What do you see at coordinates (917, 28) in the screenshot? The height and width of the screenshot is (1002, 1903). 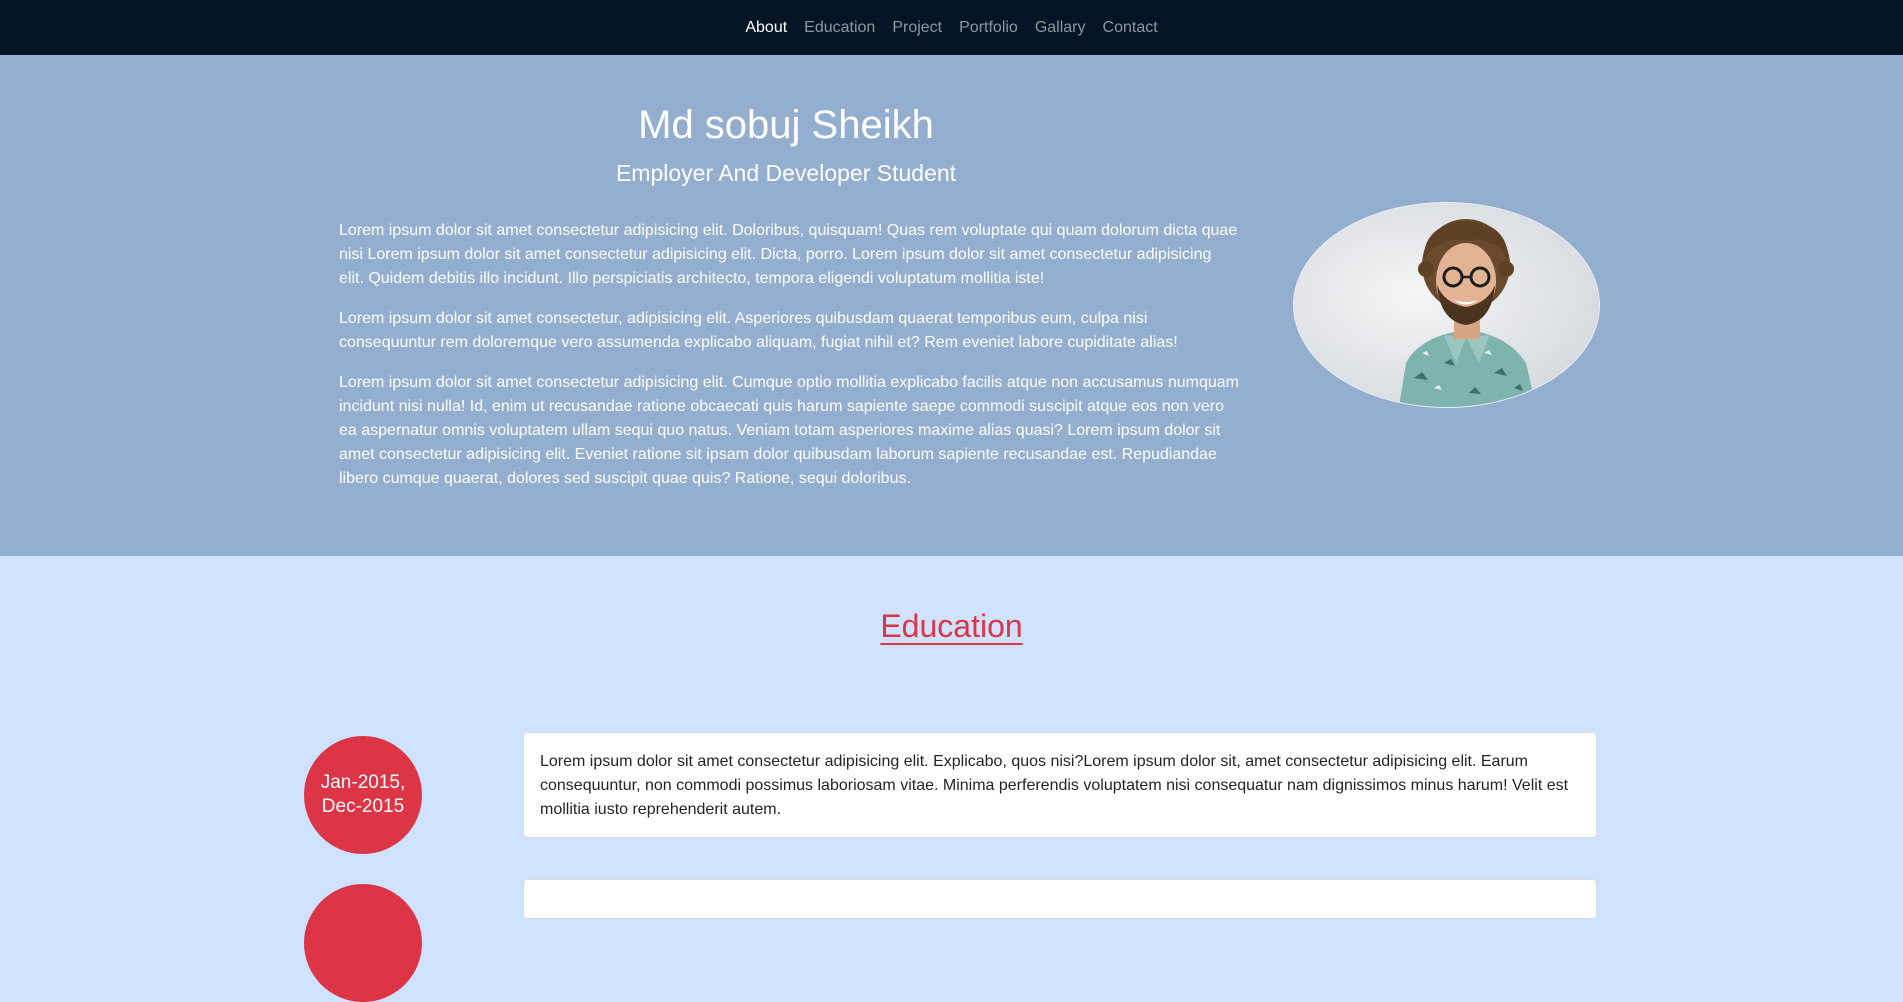 I see `nav-link-project: Project` at bounding box center [917, 28].